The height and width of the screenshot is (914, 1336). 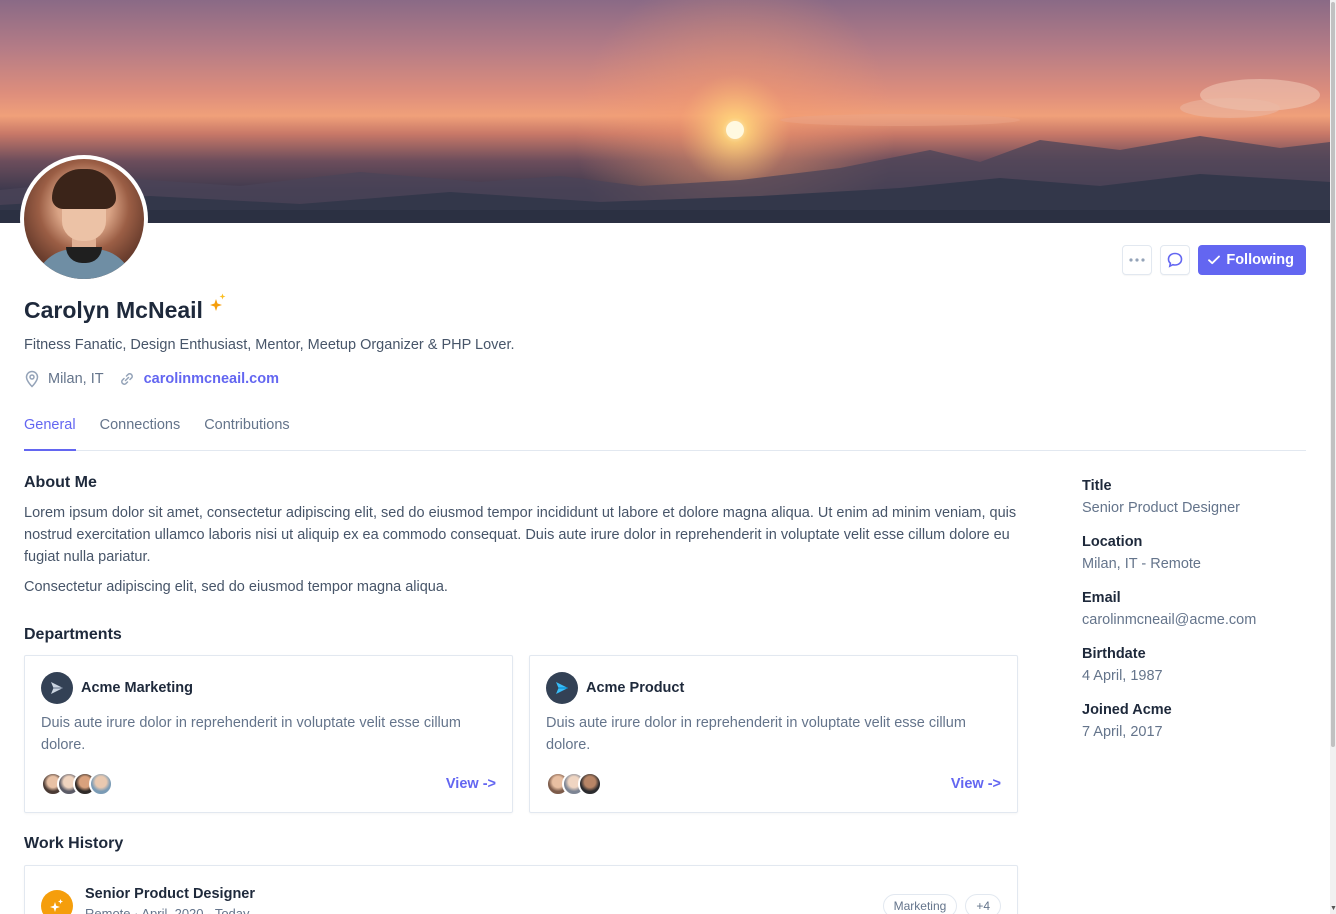 I want to click on website-item: carolinmcneail.com, so click(x=198, y=379).